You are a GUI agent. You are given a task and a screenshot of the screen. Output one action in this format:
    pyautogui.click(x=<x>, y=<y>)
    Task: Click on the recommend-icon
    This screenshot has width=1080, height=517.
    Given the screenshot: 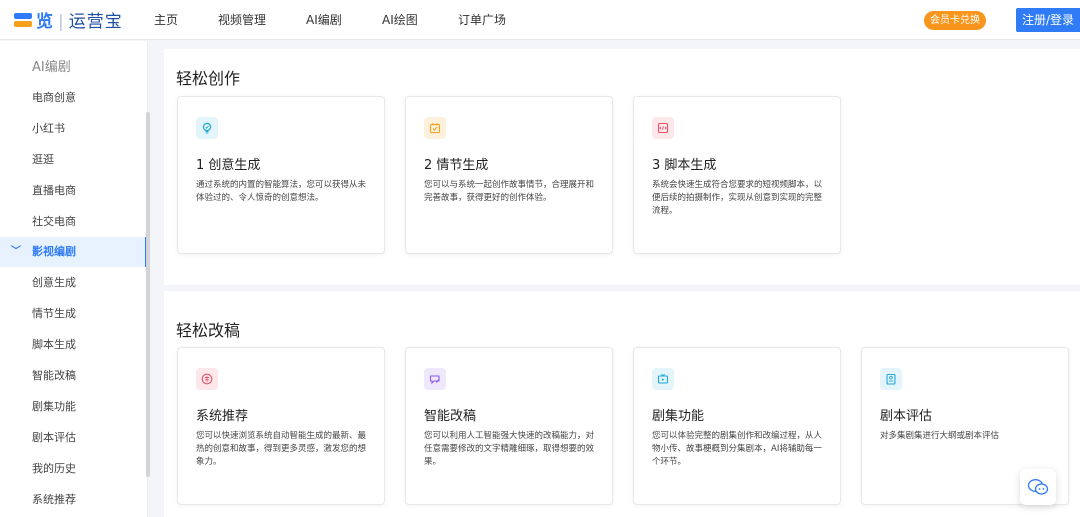 What is the action you would take?
    pyautogui.click(x=207, y=379)
    